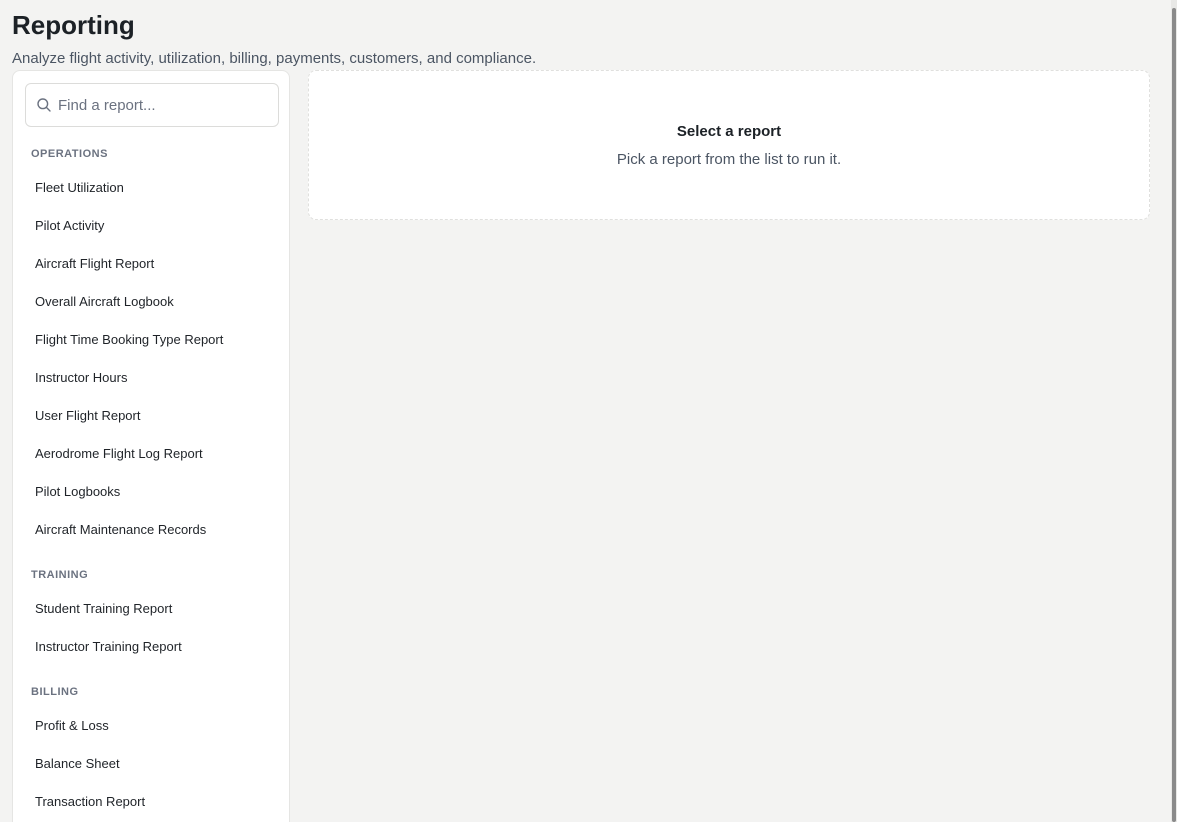 The image size is (1177, 822). I want to click on report-item-student-training-report: Student Training Report, so click(152, 609).